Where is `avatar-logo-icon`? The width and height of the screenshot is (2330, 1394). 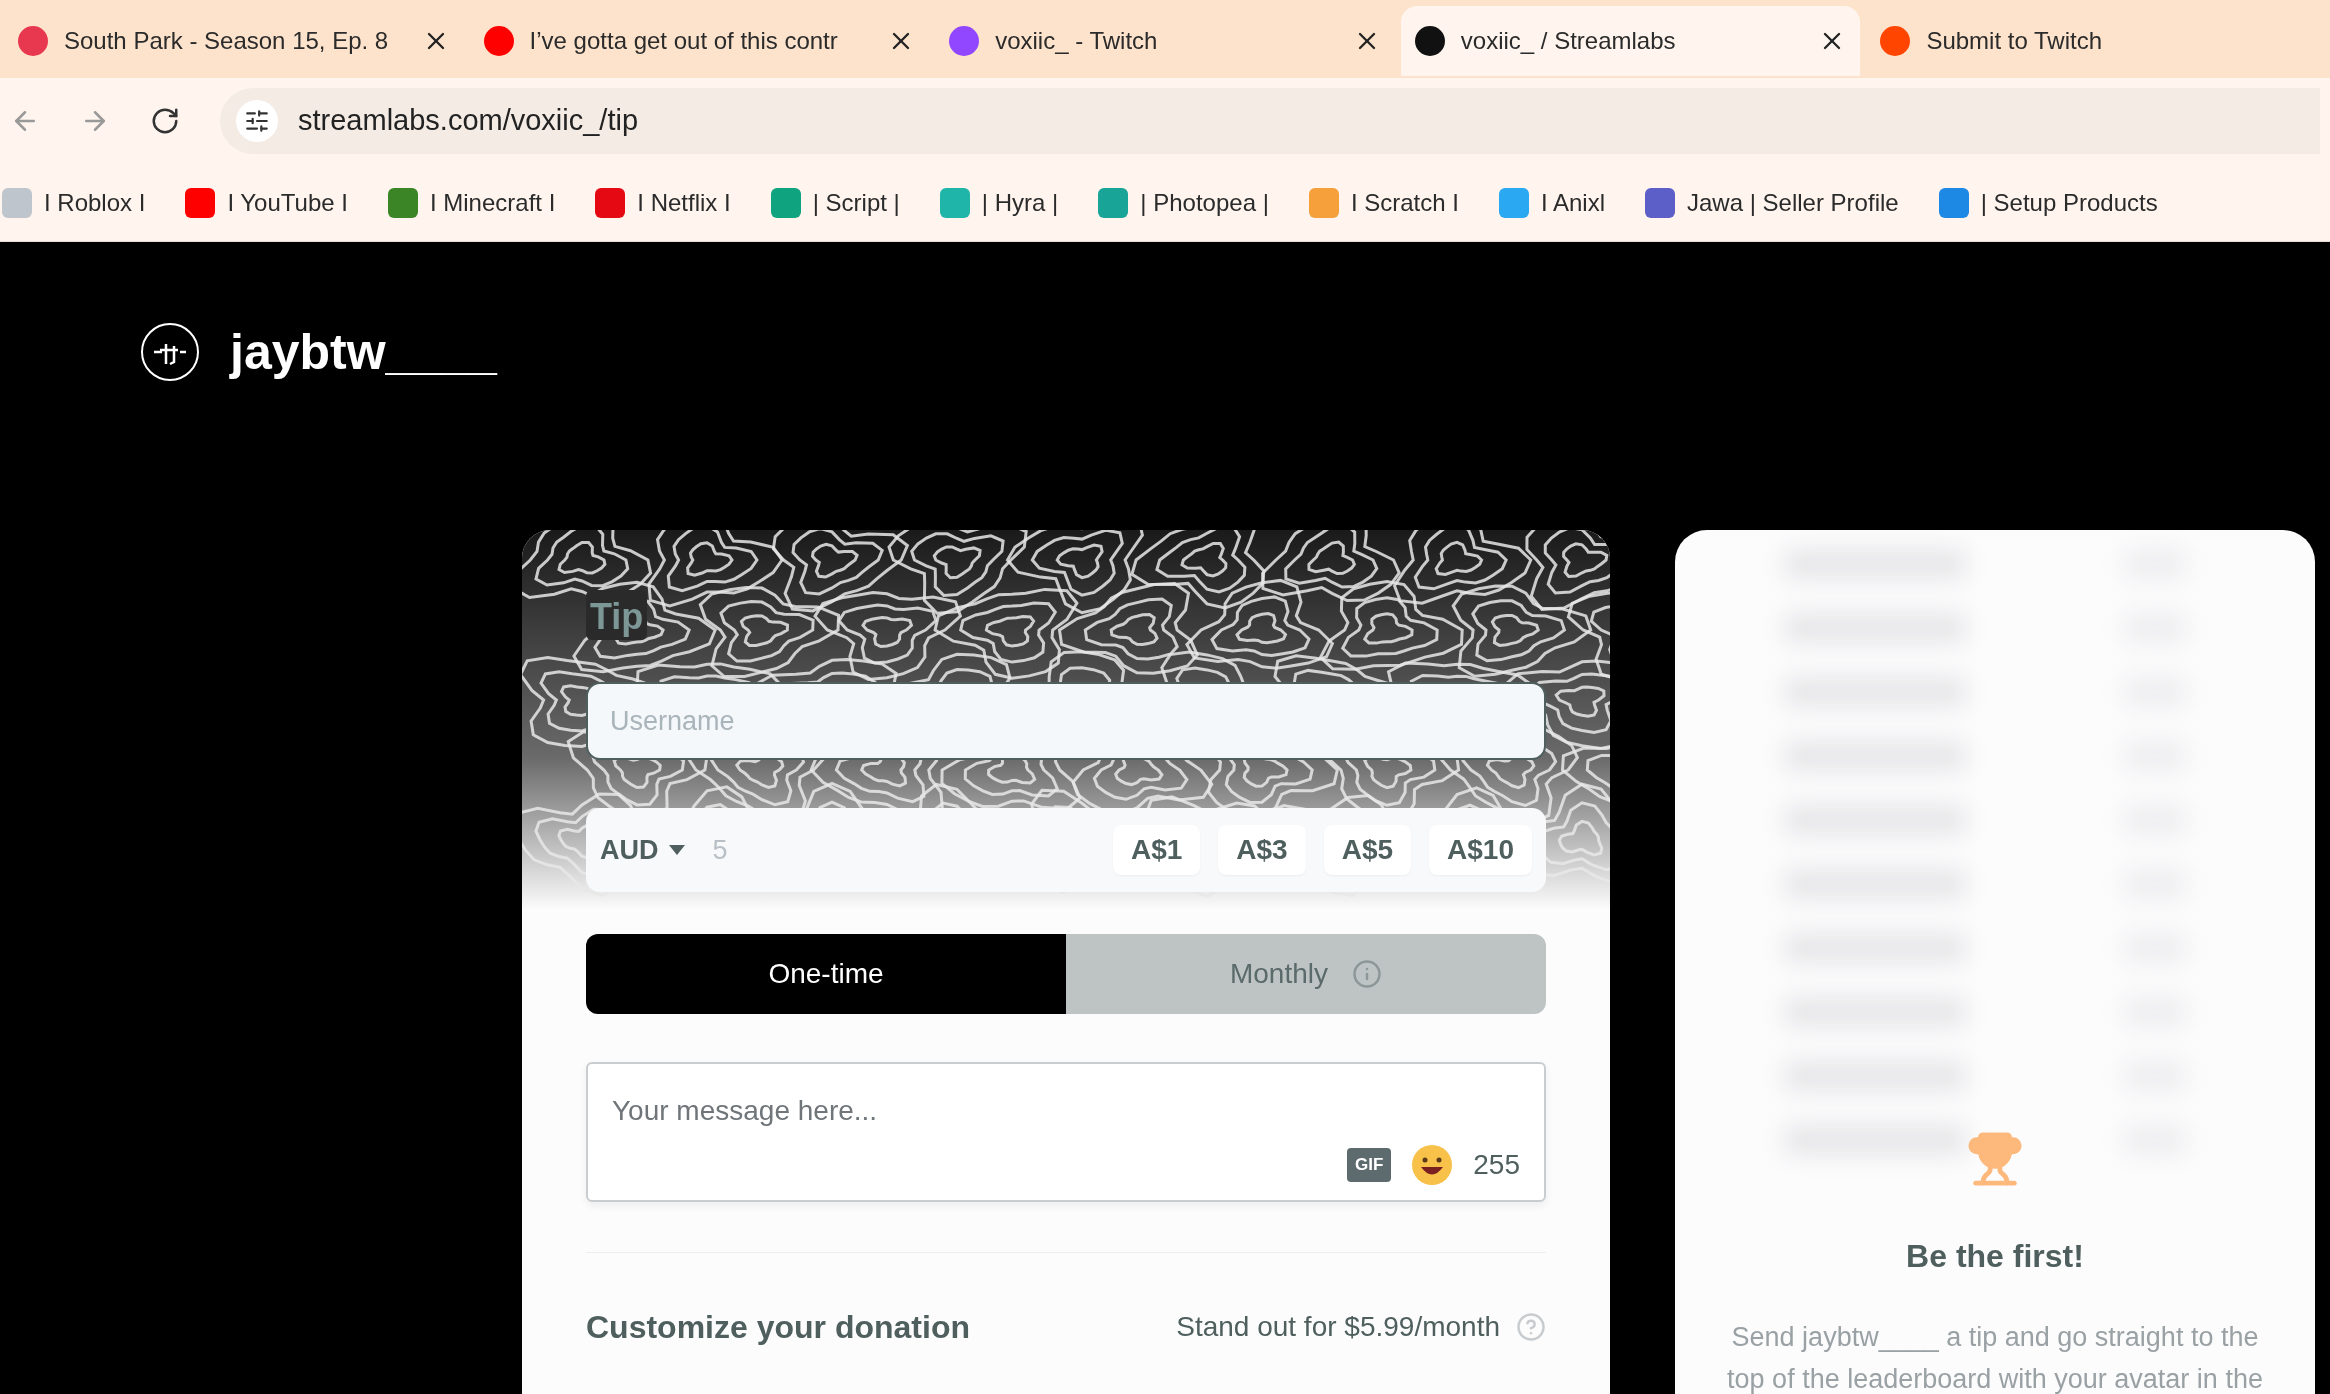
avatar-logo-icon is located at coordinates (170, 352).